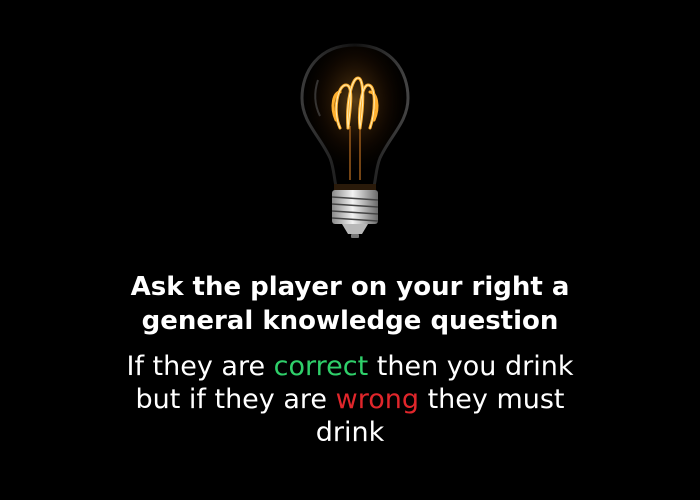  I want to click on prompt-line-1: Ask the player on your right a, so click(350, 287).